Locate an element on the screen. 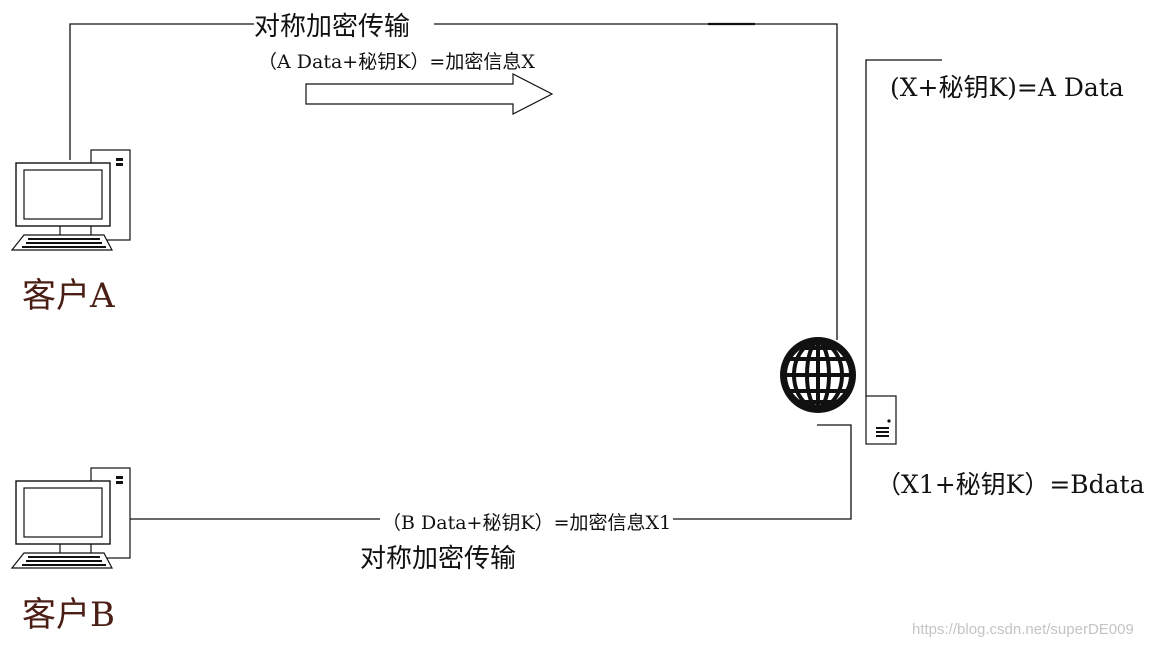 The height and width of the screenshot is (648, 1154). client-b-label: 客户B is located at coordinates (68, 615).